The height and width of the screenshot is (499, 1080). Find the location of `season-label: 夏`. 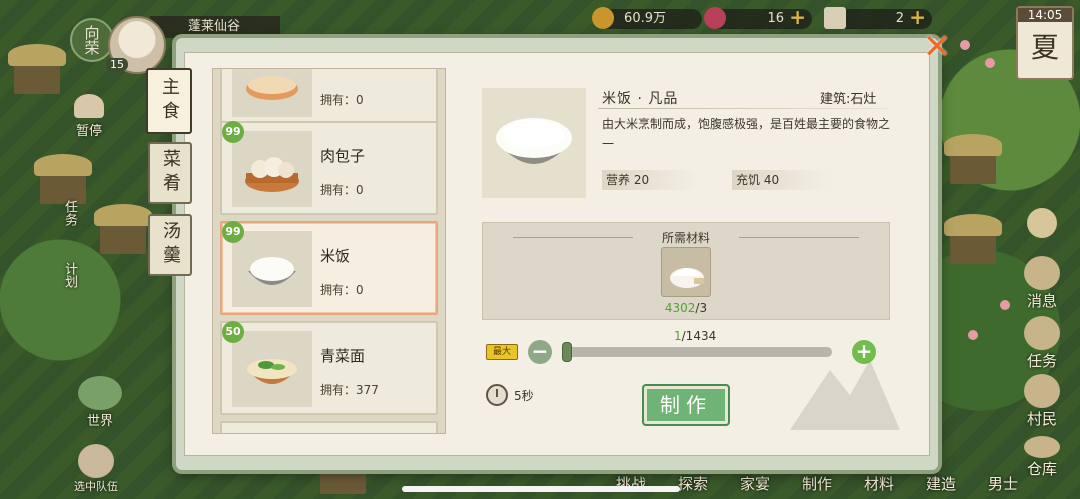

season-label: 夏 is located at coordinates (1044, 47).